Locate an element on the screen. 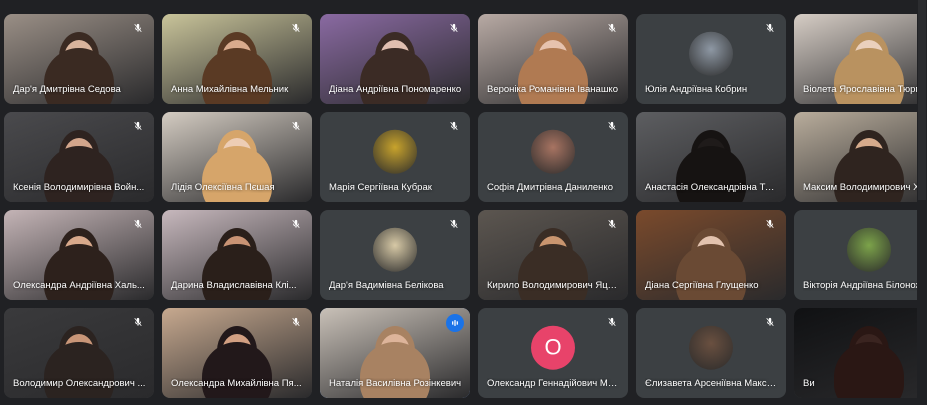 The height and width of the screenshot is (405, 927). participant-tile: Вікторія Андріївна Білоножко is located at coordinates (860, 255).